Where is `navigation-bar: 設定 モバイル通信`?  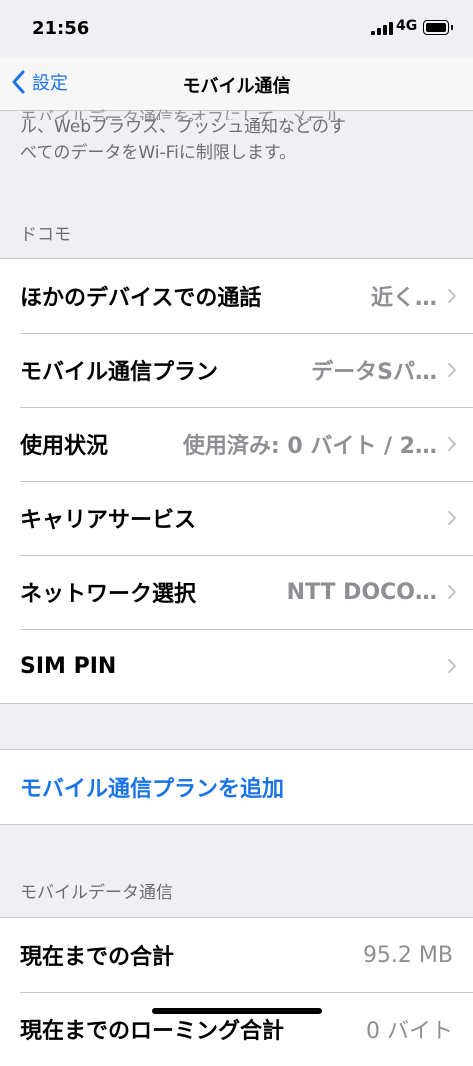
navigation-bar: 設定 モバイル通信 is located at coordinates (236, 84).